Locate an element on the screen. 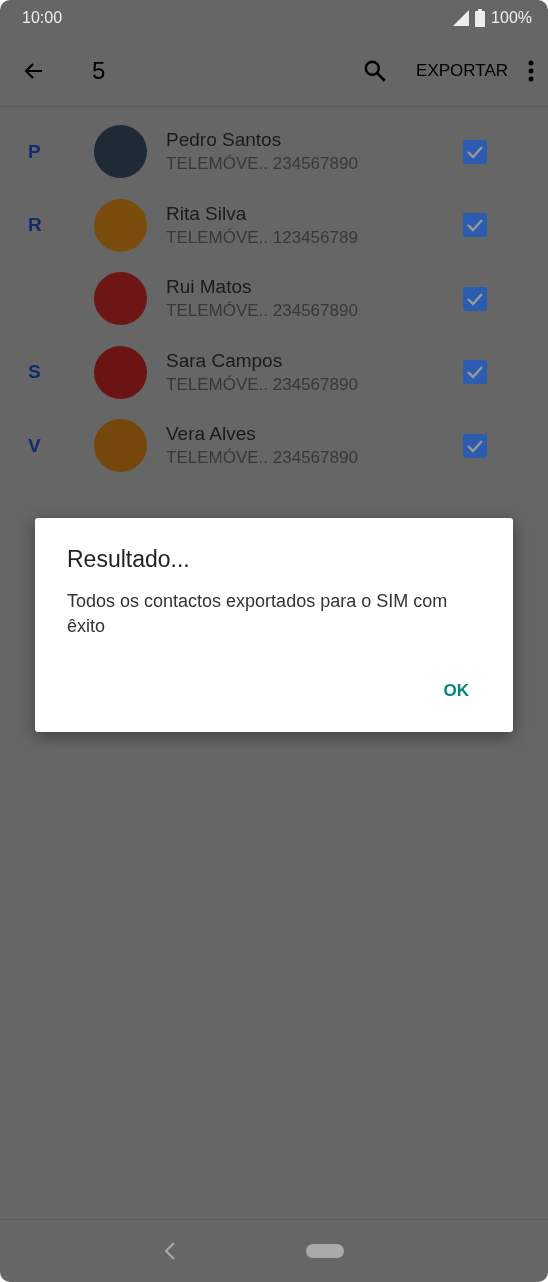 The width and height of the screenshot is (548, 1282). section-letter: P is located at coordinates (34, 151).